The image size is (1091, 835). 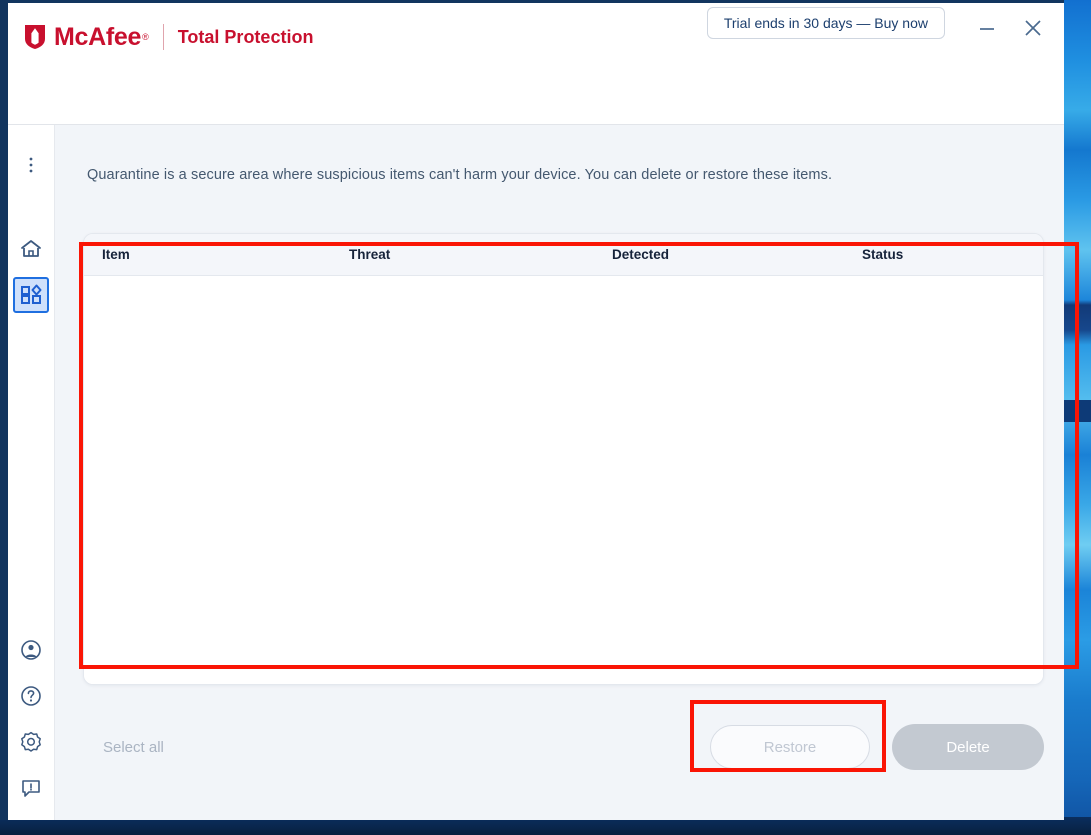 I want to click on sidebar-item-account, so click(x=31, y=650).